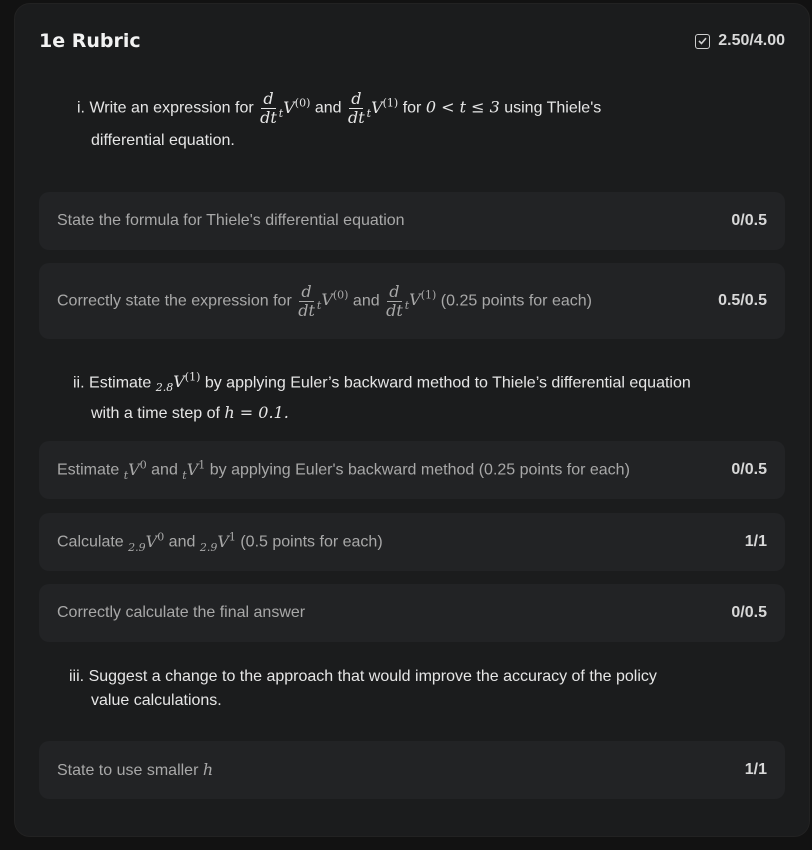 Image resolution: width=812 pixels, height=850 pixels. What do you see at coordinates (77, 676) in the screenshot?
I see `question-number: iii.` at bounding box center [77, 676].